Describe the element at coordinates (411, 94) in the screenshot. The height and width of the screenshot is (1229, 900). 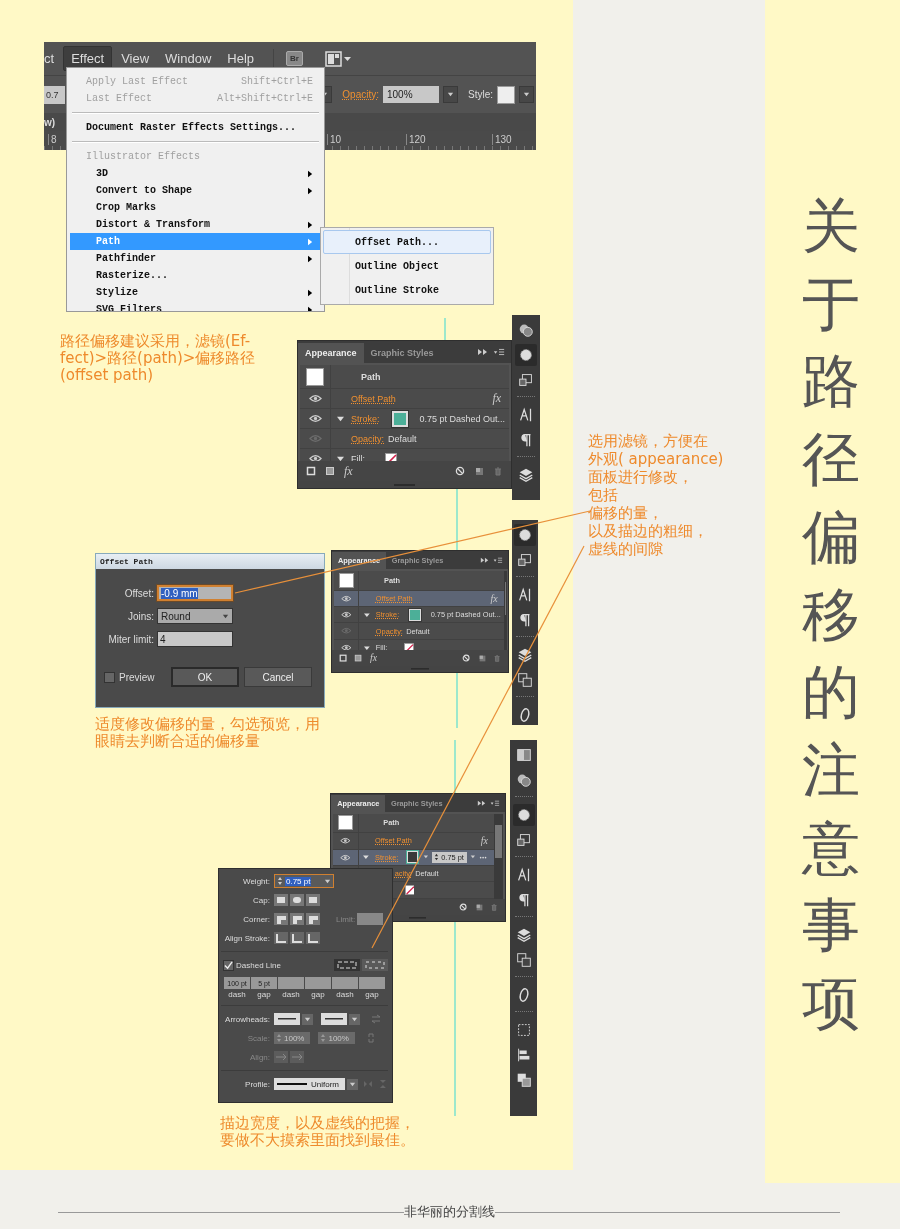
I see `opacity-field: 100%` at that location.